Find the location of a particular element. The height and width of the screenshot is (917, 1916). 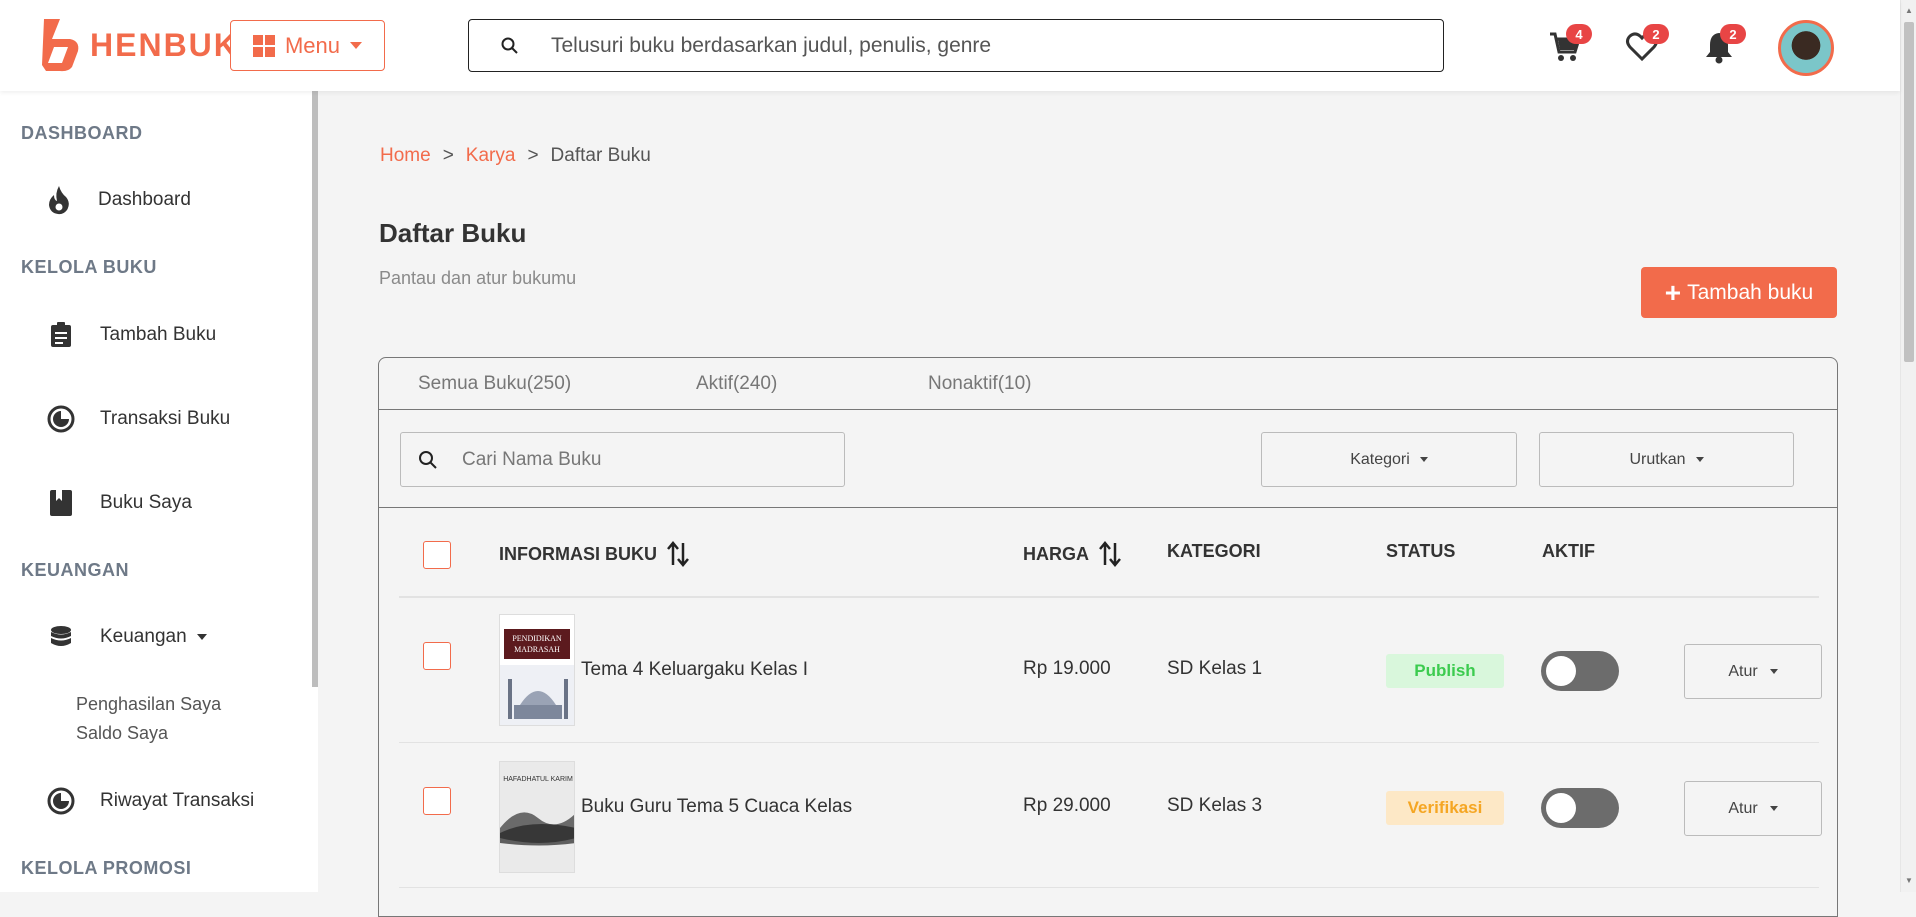

brand-logo: HENBUK is located at coordinates (139, 45).